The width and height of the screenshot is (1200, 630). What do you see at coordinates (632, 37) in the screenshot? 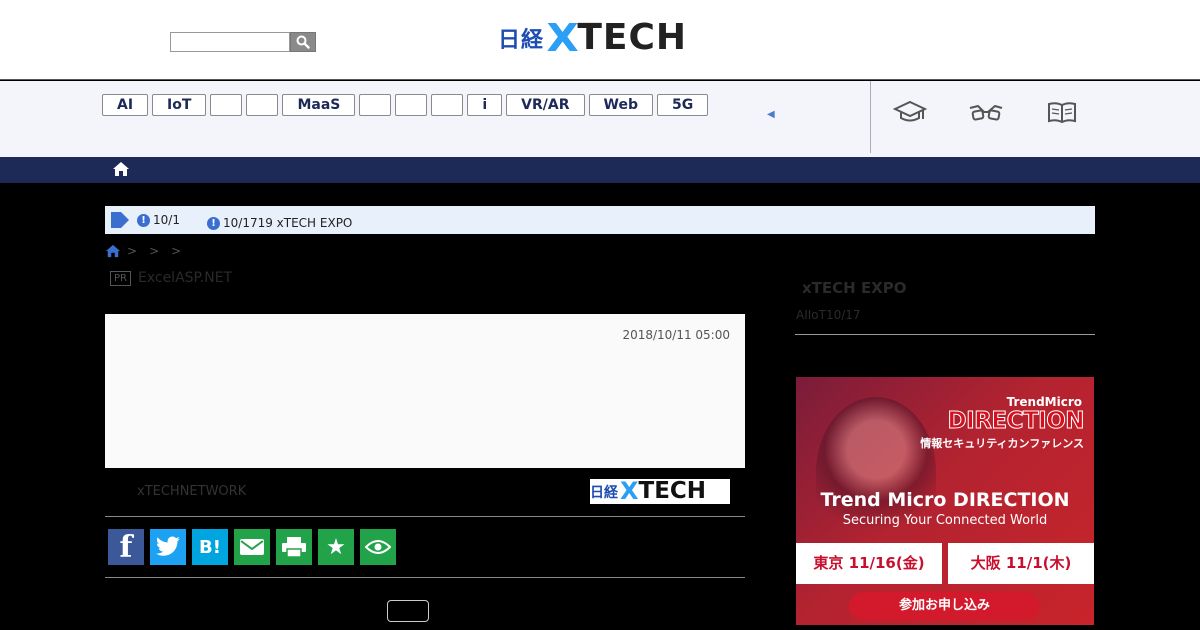
I see `logo-tech-text: TECH` at bounding box center [632, 37].